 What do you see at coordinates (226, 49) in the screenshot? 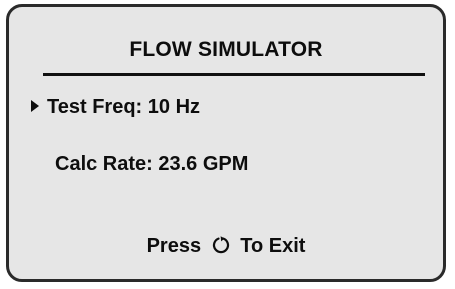
I see `screen-title: FLOW SIMULATOR` at bounding box center [226, 49].